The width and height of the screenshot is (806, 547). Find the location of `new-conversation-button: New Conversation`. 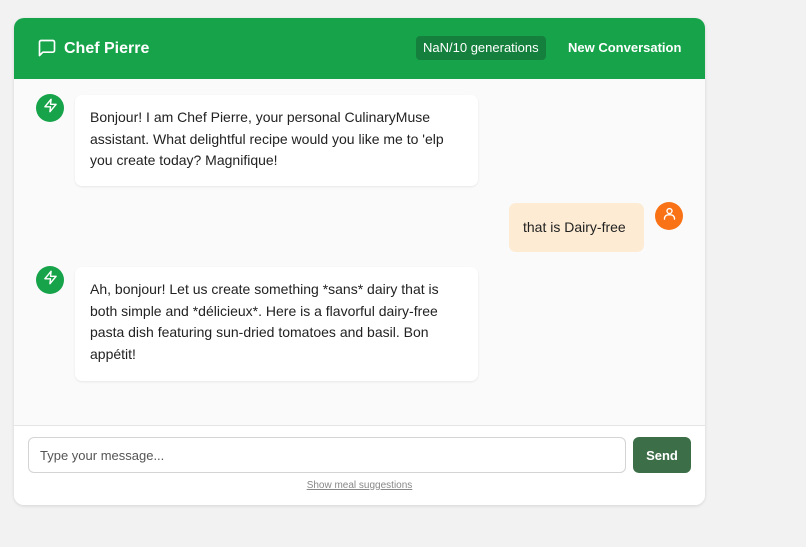

new-conversation-button: New Conversation is located at coordinates (624, 48).